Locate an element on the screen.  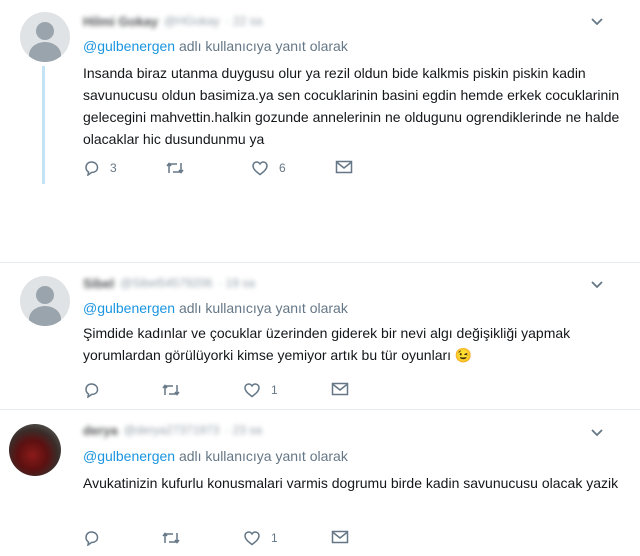
reply-count: 3 is located at coordinates (113, 168).